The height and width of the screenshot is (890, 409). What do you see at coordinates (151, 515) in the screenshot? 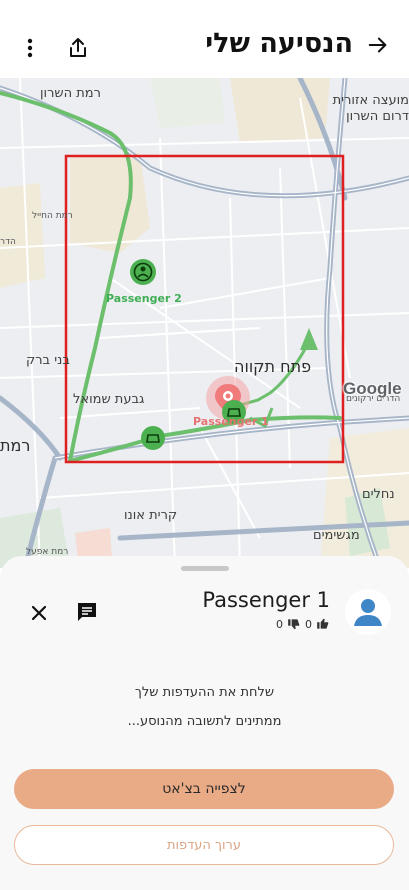
I see `map-label-kiryat-ono: קרית אונו` at bounding box center [151, 515].